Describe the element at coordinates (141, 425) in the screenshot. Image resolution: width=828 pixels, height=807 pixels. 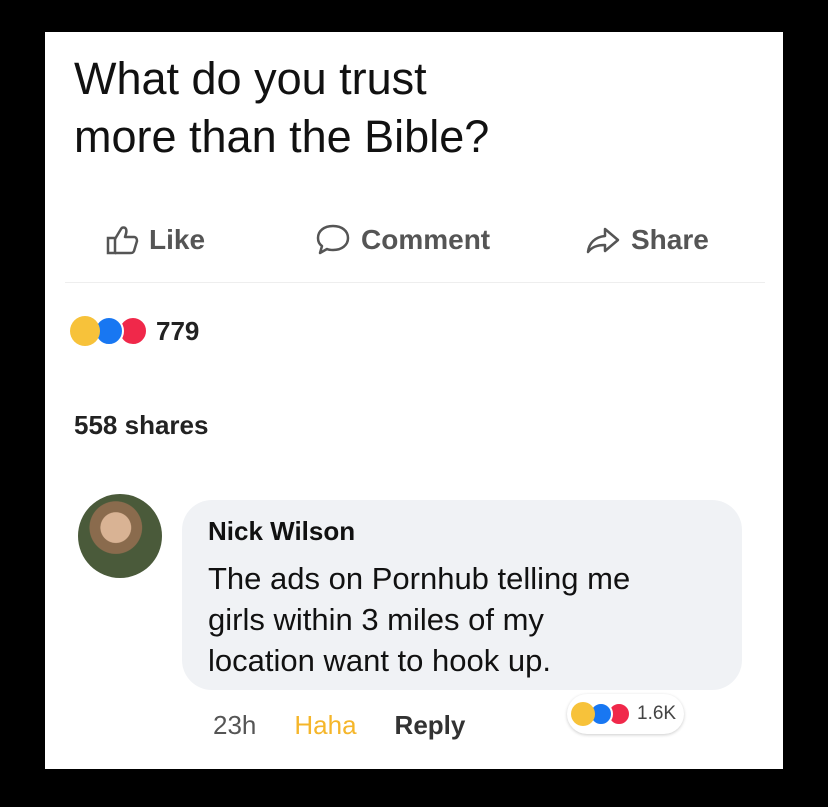
I see `shares-count: 558 shares` at that location.